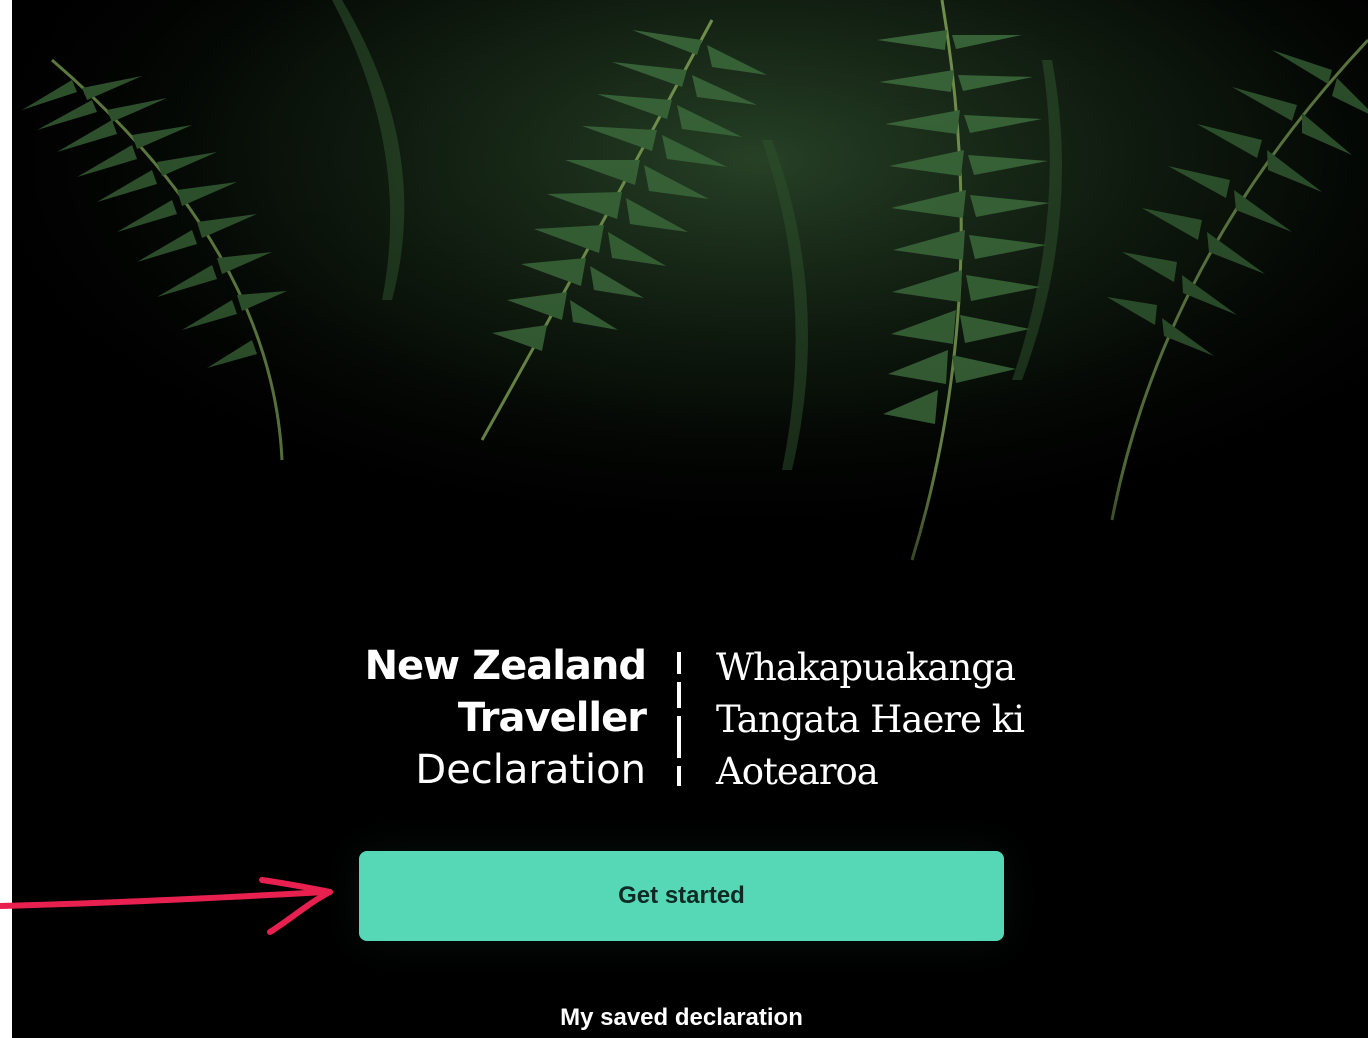  Describe the element at coordinates (681, 1018) in the screenshot. I see `my-saved-declaration-link: My saved declaration` at that location.